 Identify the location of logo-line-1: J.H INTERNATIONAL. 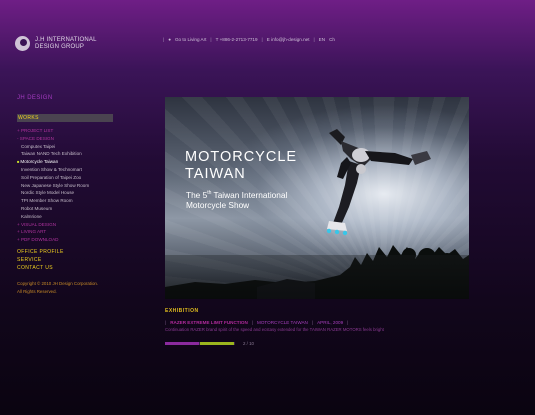
(66, 40).